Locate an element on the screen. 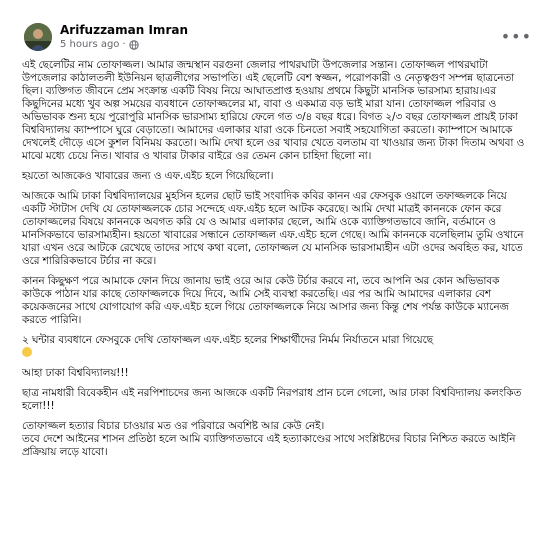 The height and width of the screenshot is (538, 546). paragraph-6: আহা ঢাকা বিশ্ববিদ্যালয়!!! is located at coordinates (75, 373).